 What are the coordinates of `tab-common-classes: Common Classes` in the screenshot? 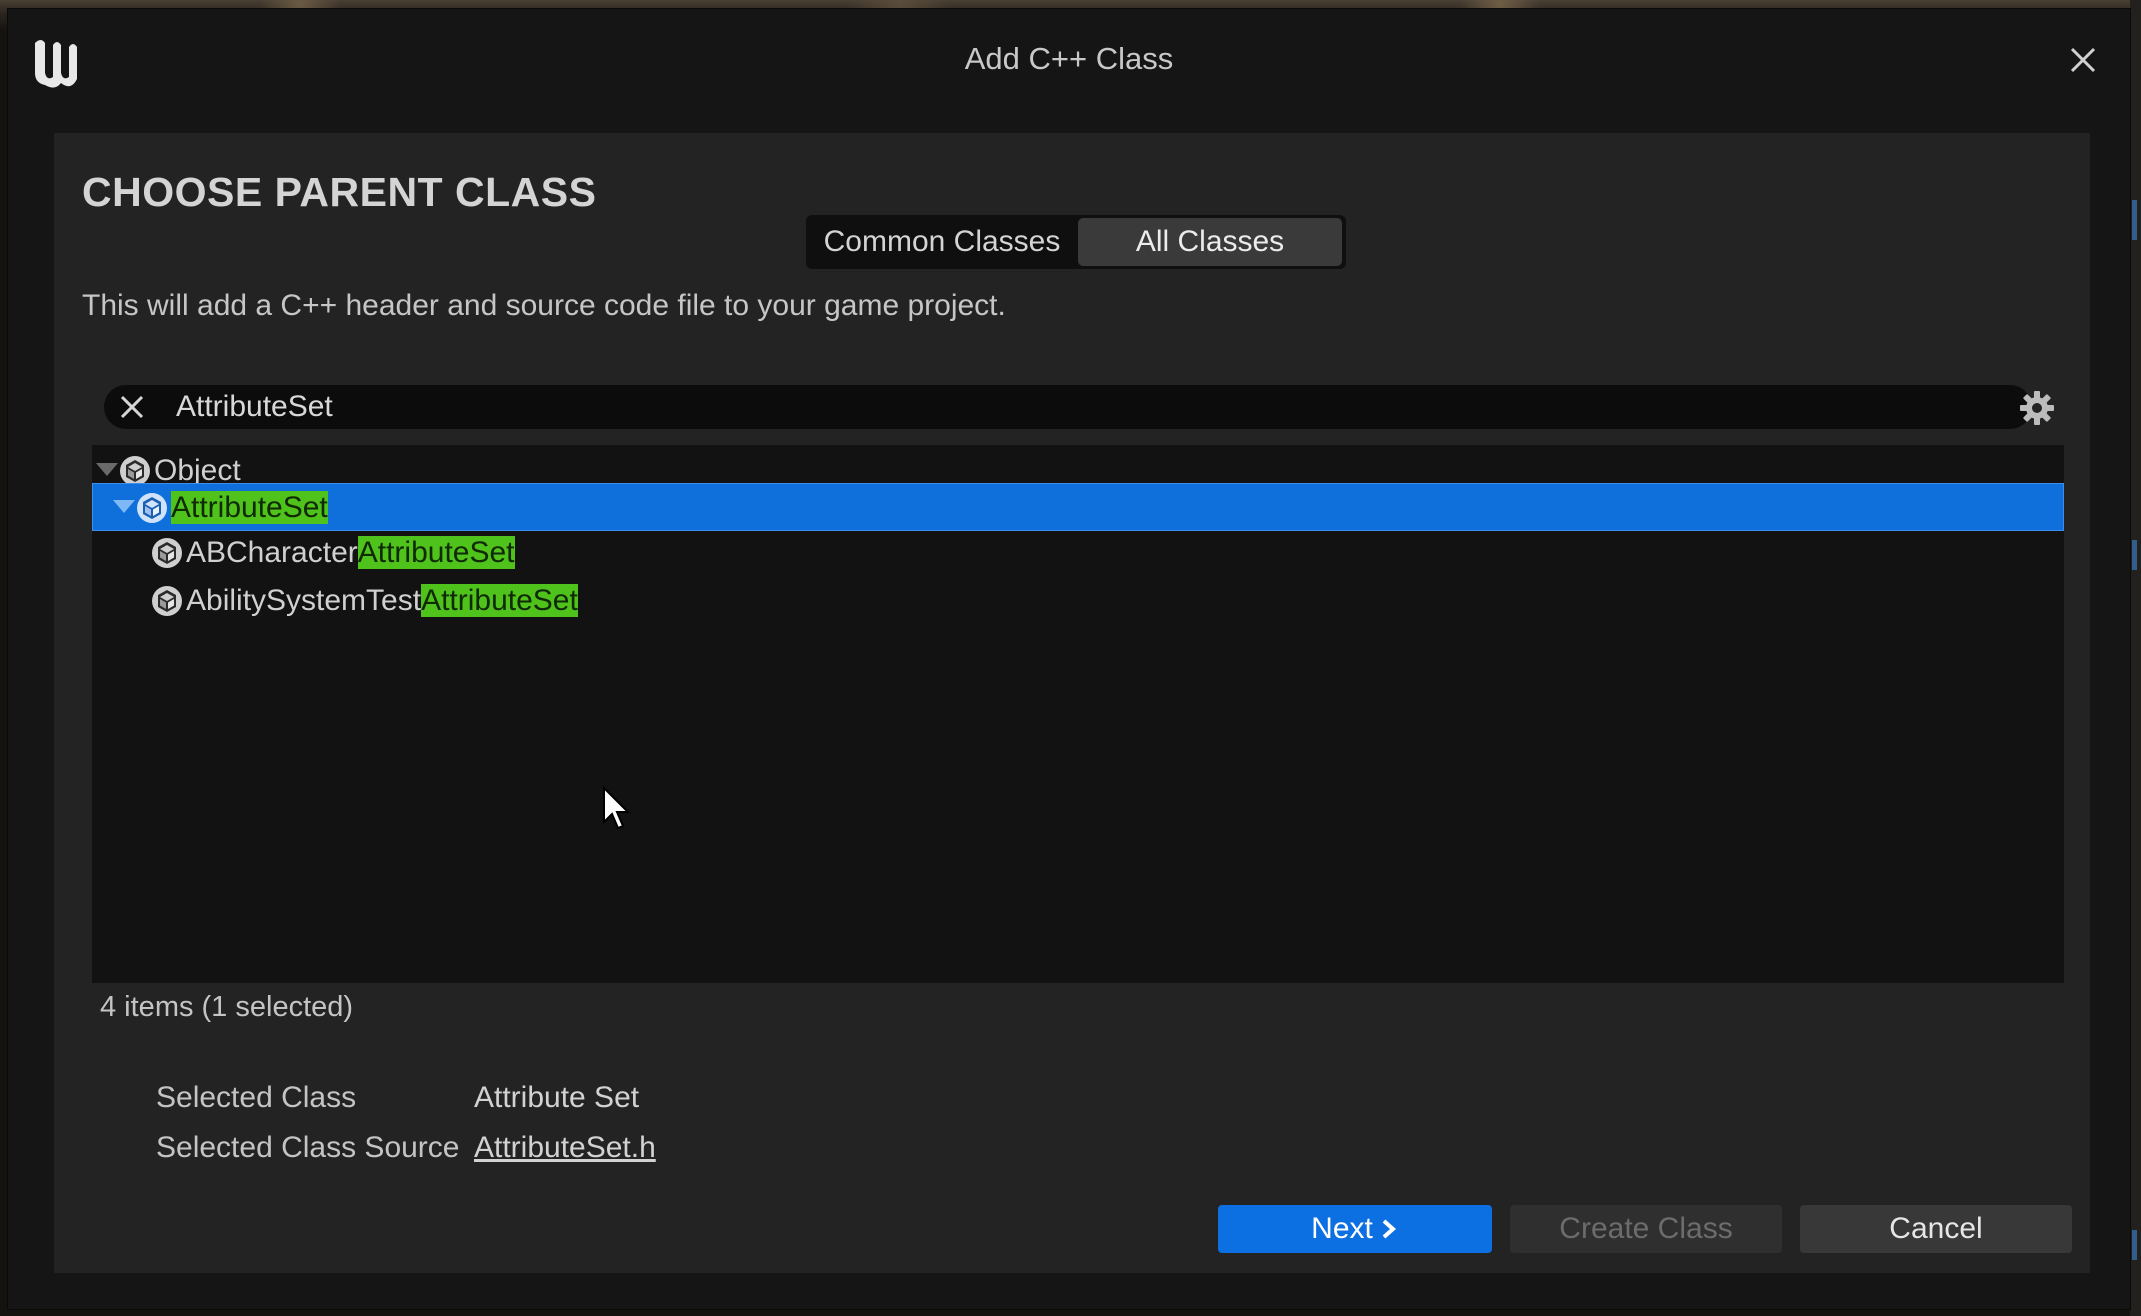 It's located at (942, 242).